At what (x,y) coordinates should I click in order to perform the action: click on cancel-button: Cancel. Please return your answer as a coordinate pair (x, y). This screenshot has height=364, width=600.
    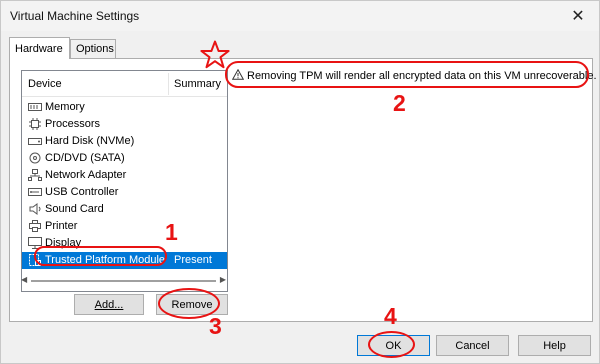
    Looking at the image, I should click on (472, 345).